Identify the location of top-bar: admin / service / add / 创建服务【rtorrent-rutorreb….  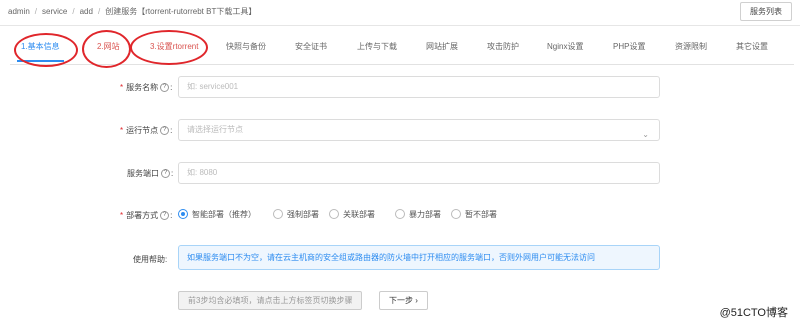
(400, 13).